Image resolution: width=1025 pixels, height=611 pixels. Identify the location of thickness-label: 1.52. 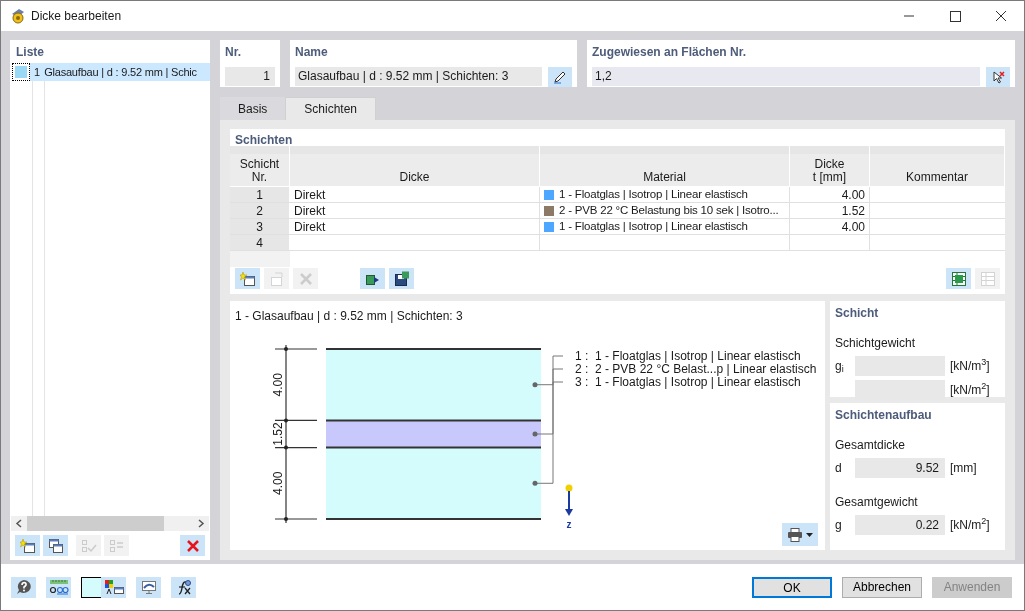
(278, 434).